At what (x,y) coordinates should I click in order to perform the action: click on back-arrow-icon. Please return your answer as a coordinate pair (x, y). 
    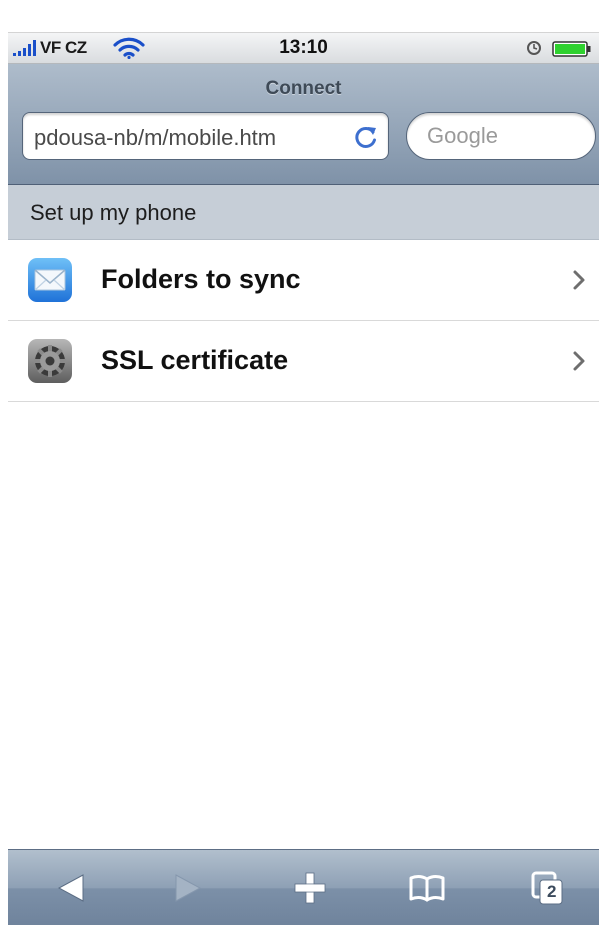
    Looking at the image, I should click on (70, 888).